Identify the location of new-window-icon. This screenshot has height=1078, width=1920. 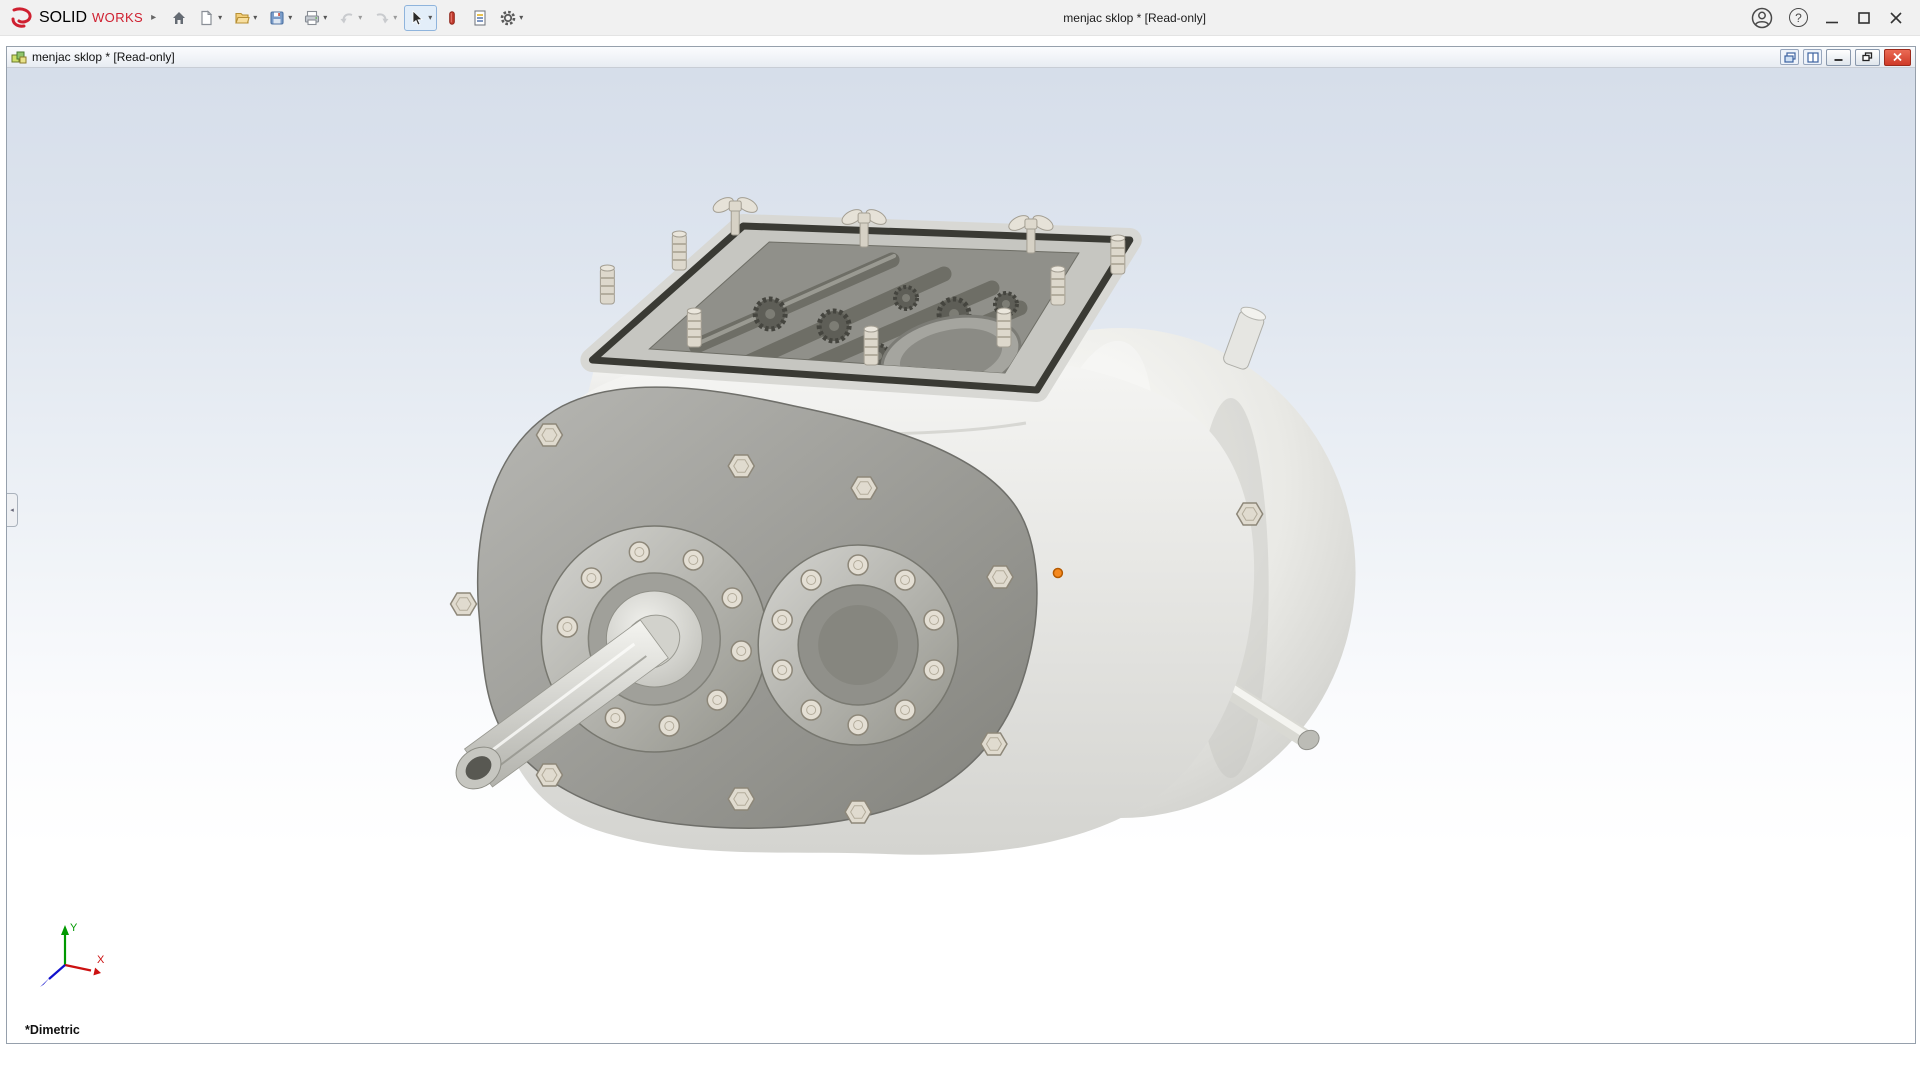
(1789, 57).